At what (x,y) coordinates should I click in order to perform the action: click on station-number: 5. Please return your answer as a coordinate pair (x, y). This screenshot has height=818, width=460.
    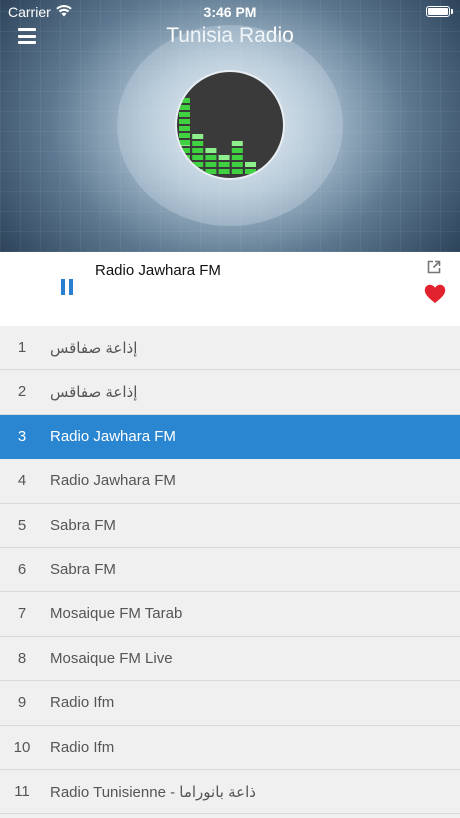
    Looking at the image, I should click on (22, 525).